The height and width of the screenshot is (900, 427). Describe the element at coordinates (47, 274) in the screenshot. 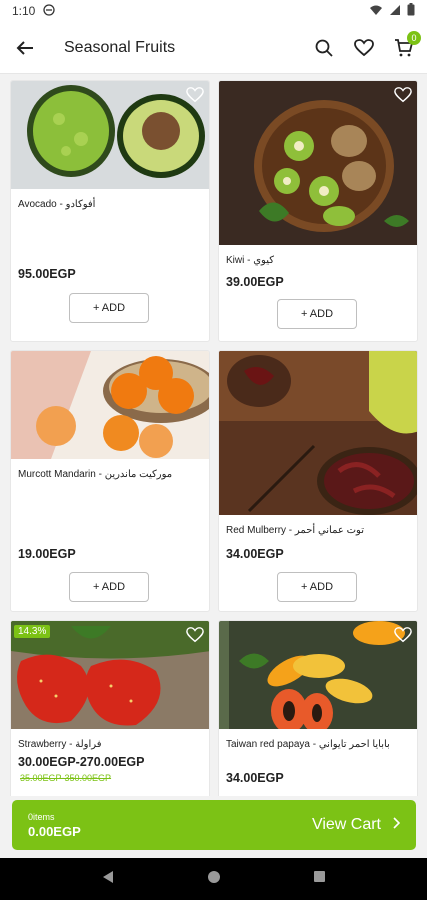

I see `product-price: 95.00EGP` at that location.